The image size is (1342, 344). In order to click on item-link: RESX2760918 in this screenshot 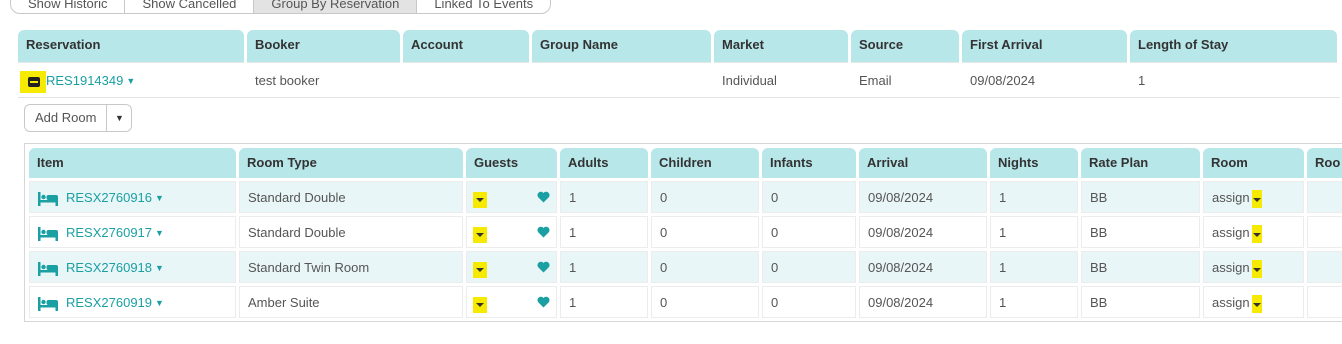, I will do `click(109, 267)`.